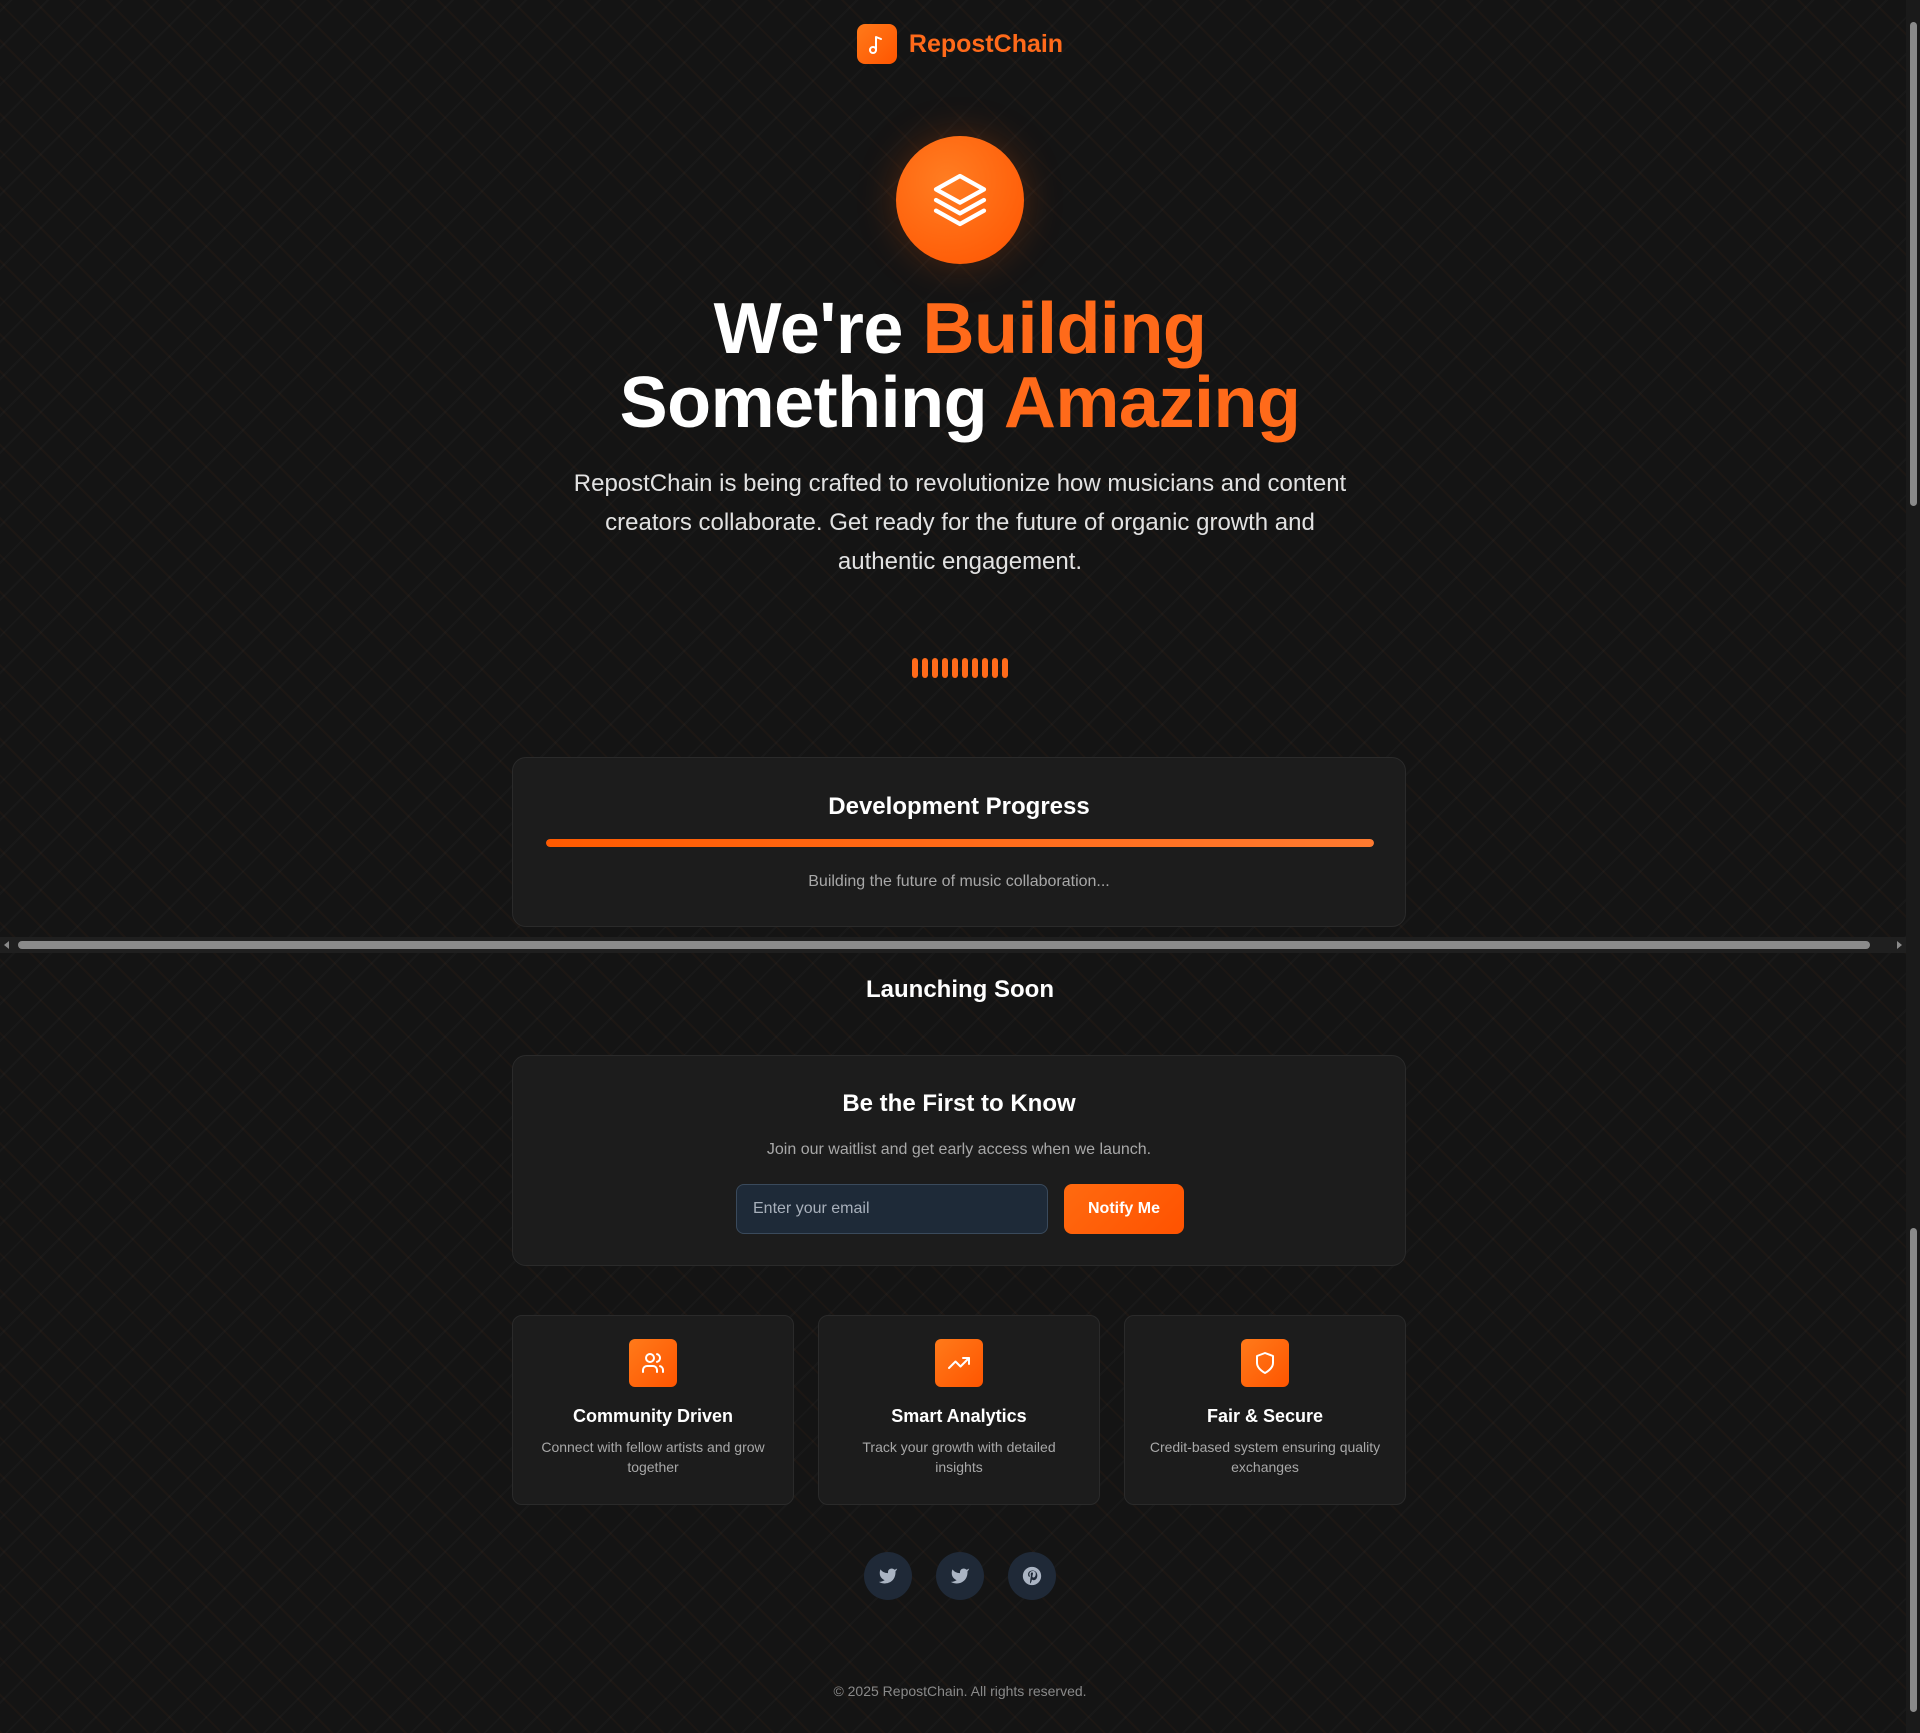 This screenshot has width=1920, height=1733. What do you see at coordinates (892, 1209) in the screenshot?
I see `email-input` at bounding box center [892, 1209].